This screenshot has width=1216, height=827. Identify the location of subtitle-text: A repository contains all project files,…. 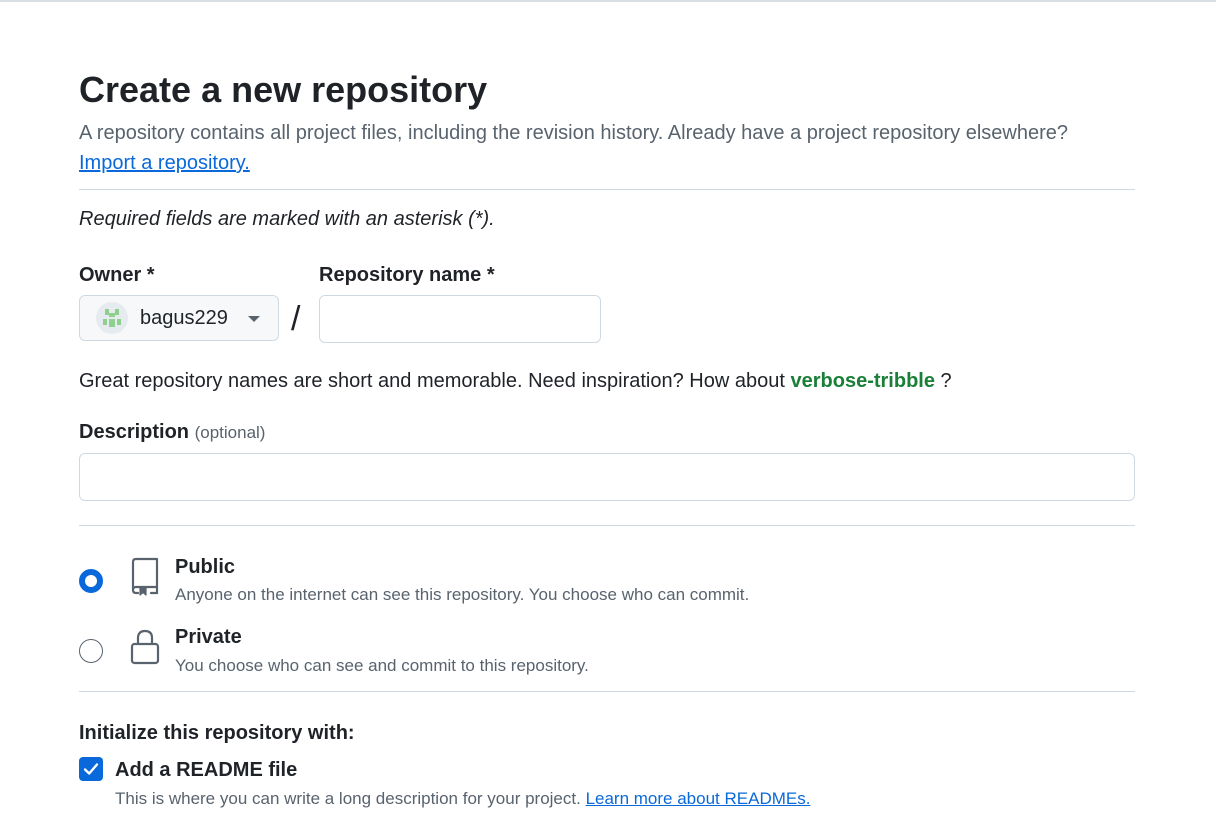
(574, 133).